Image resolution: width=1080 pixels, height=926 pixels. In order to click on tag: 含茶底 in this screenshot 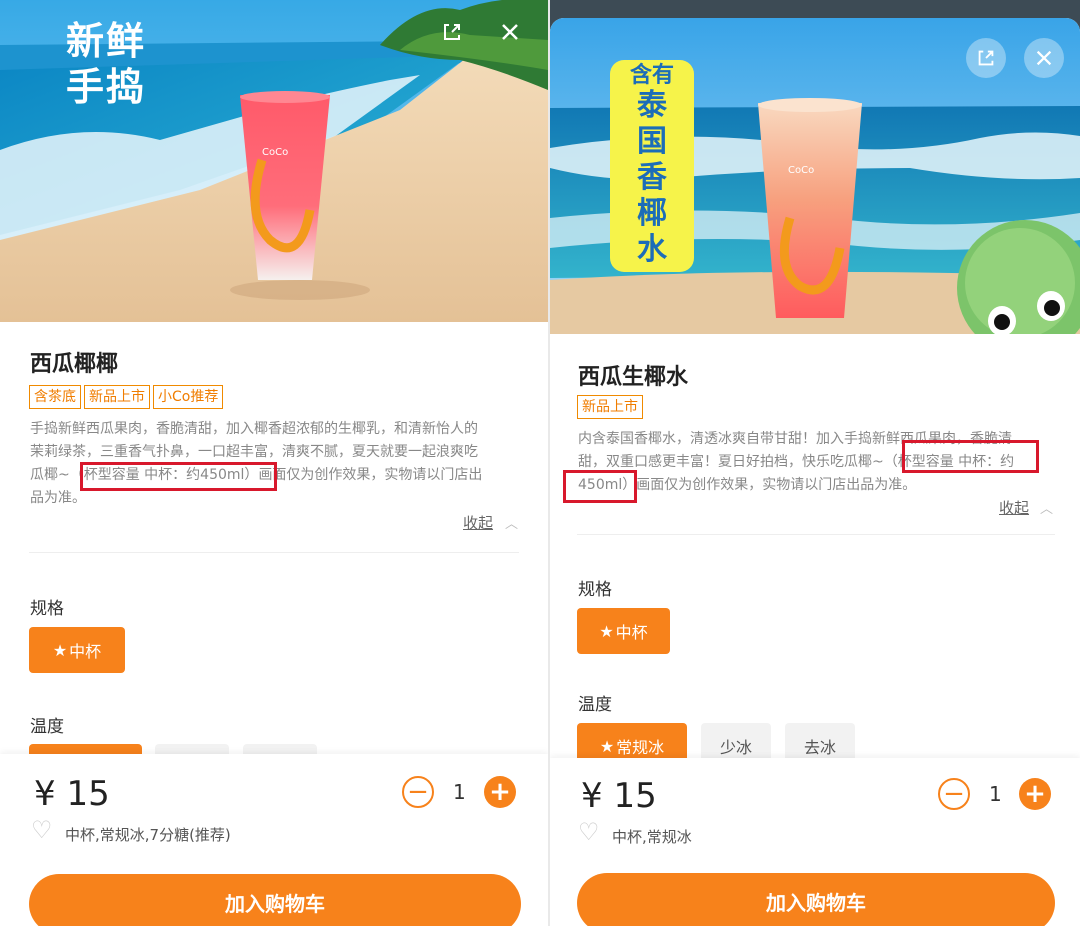, I will do `click(55, 397)`.